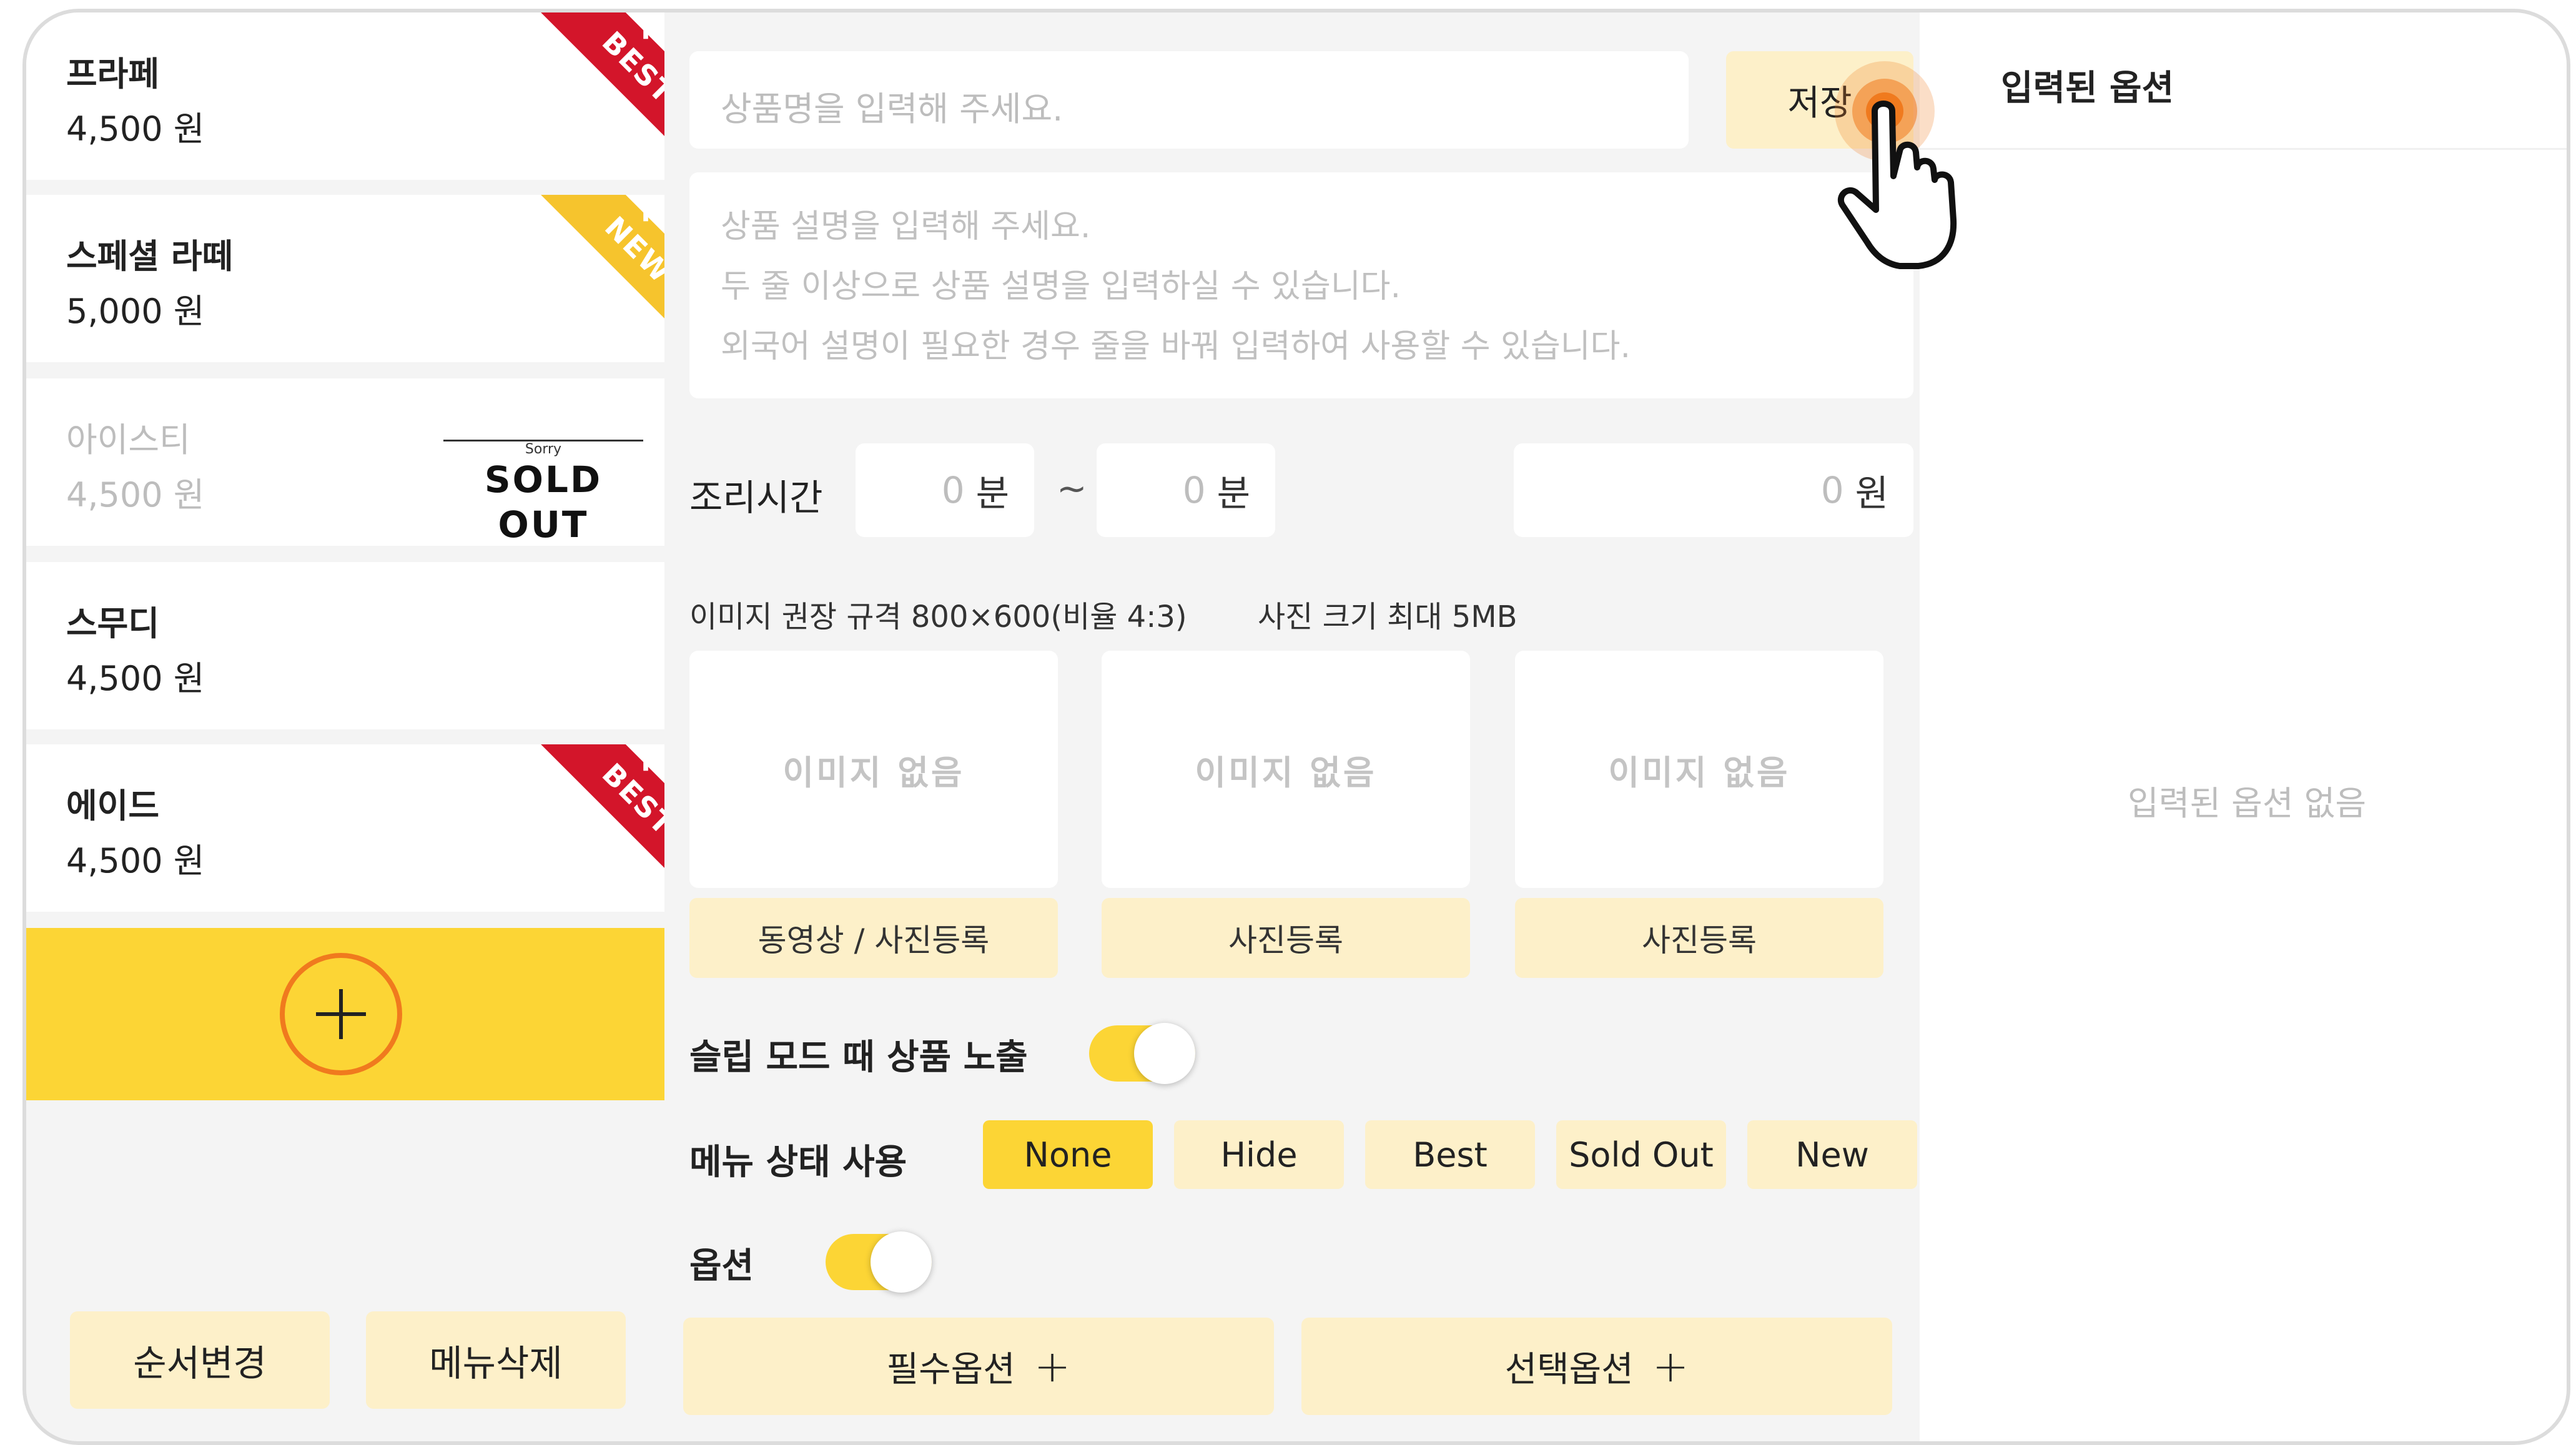 The width and height of the screenshot is (2576, 1445). What do you see at coordinates (874, 938) in the screenshot?
I see `video-photo-upload-button: 동영상 / 사진등록` at bounding box center [874, 938].